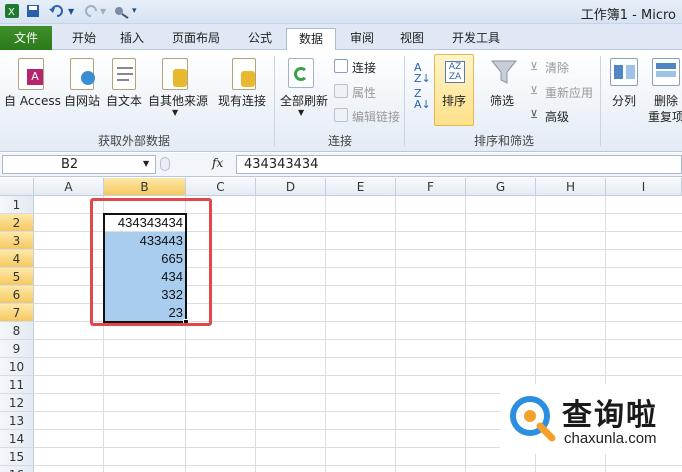 The height and width of the screenshot is (472, 682). What do you see at coordinates (146, 163) in the screenshot?
I see `name-box-dropdown-icon: ▼` at bounding box center [146, 163].